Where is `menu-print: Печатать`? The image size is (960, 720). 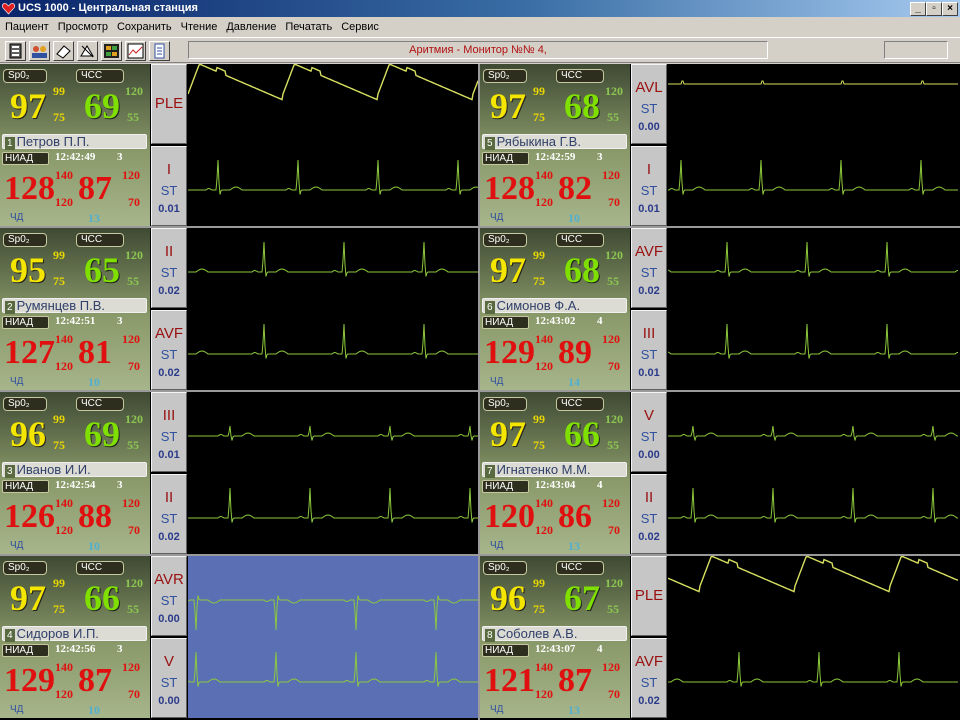
menu-print: Печатать is located at coordinates (308, 27).